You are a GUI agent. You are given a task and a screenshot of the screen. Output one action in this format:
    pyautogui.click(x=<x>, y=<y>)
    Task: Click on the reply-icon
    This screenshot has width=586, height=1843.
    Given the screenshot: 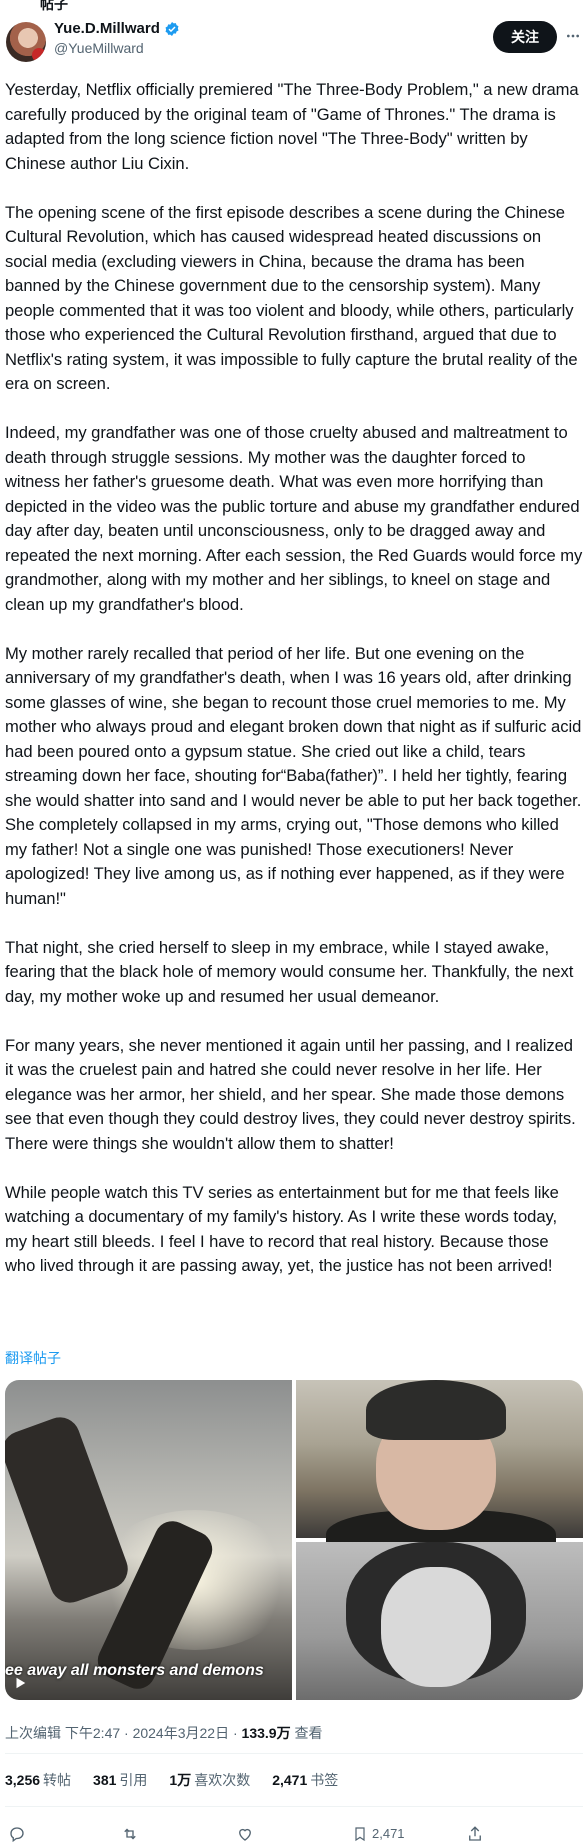 What is the action you would take?
    pyautogui.click(x=17, y=1834)
    